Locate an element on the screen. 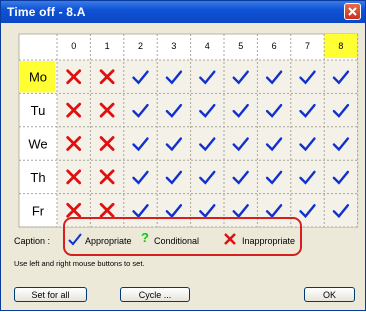 The width and height of the screenshot is (366, 312). legend-conditional: Conditional is located at coordinates (177, 241).